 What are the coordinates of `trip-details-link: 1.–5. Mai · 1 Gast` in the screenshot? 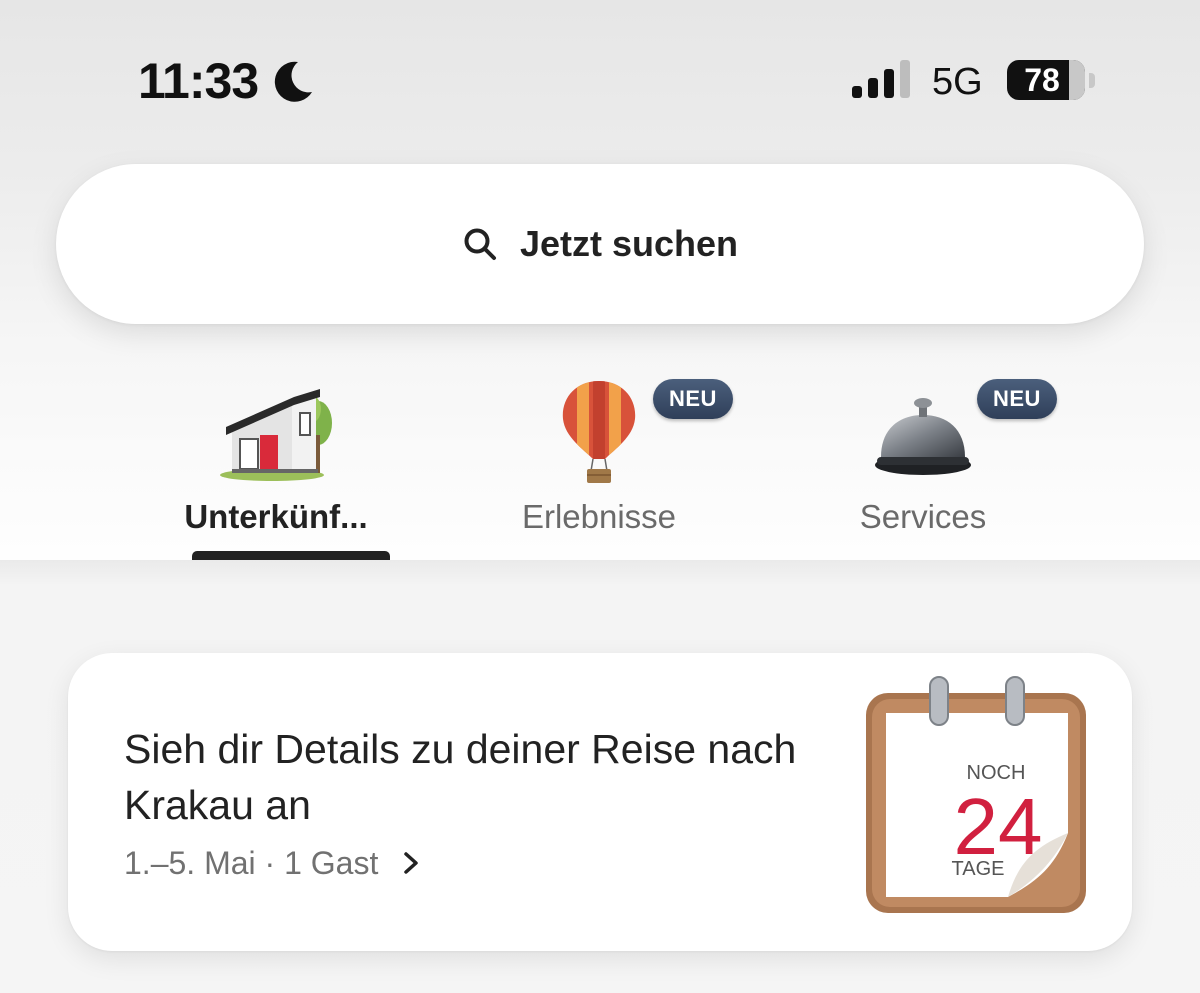 It's located at (273, 863).